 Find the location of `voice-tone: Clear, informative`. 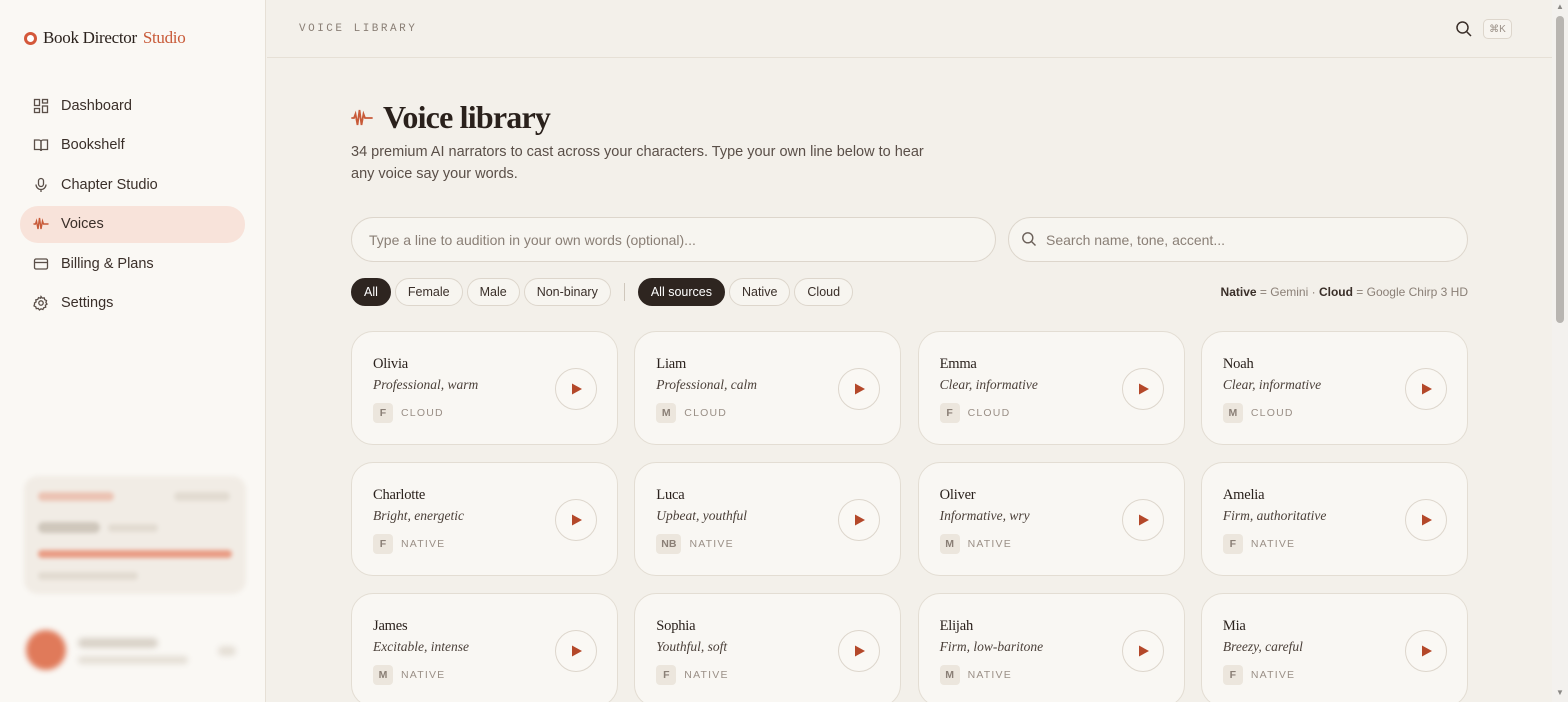

voice-tone: Clear, informative is located at coordinates (1272, 384).